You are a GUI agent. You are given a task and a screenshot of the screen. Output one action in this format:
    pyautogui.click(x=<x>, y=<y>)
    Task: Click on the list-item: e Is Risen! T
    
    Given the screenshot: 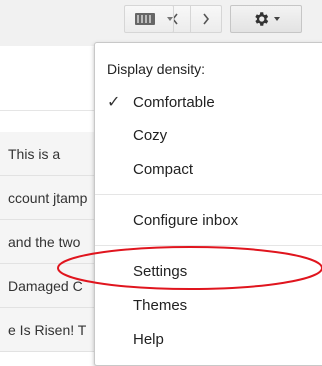 What is the action you would take?
    pyautogui.click(x=50, y=330)
    